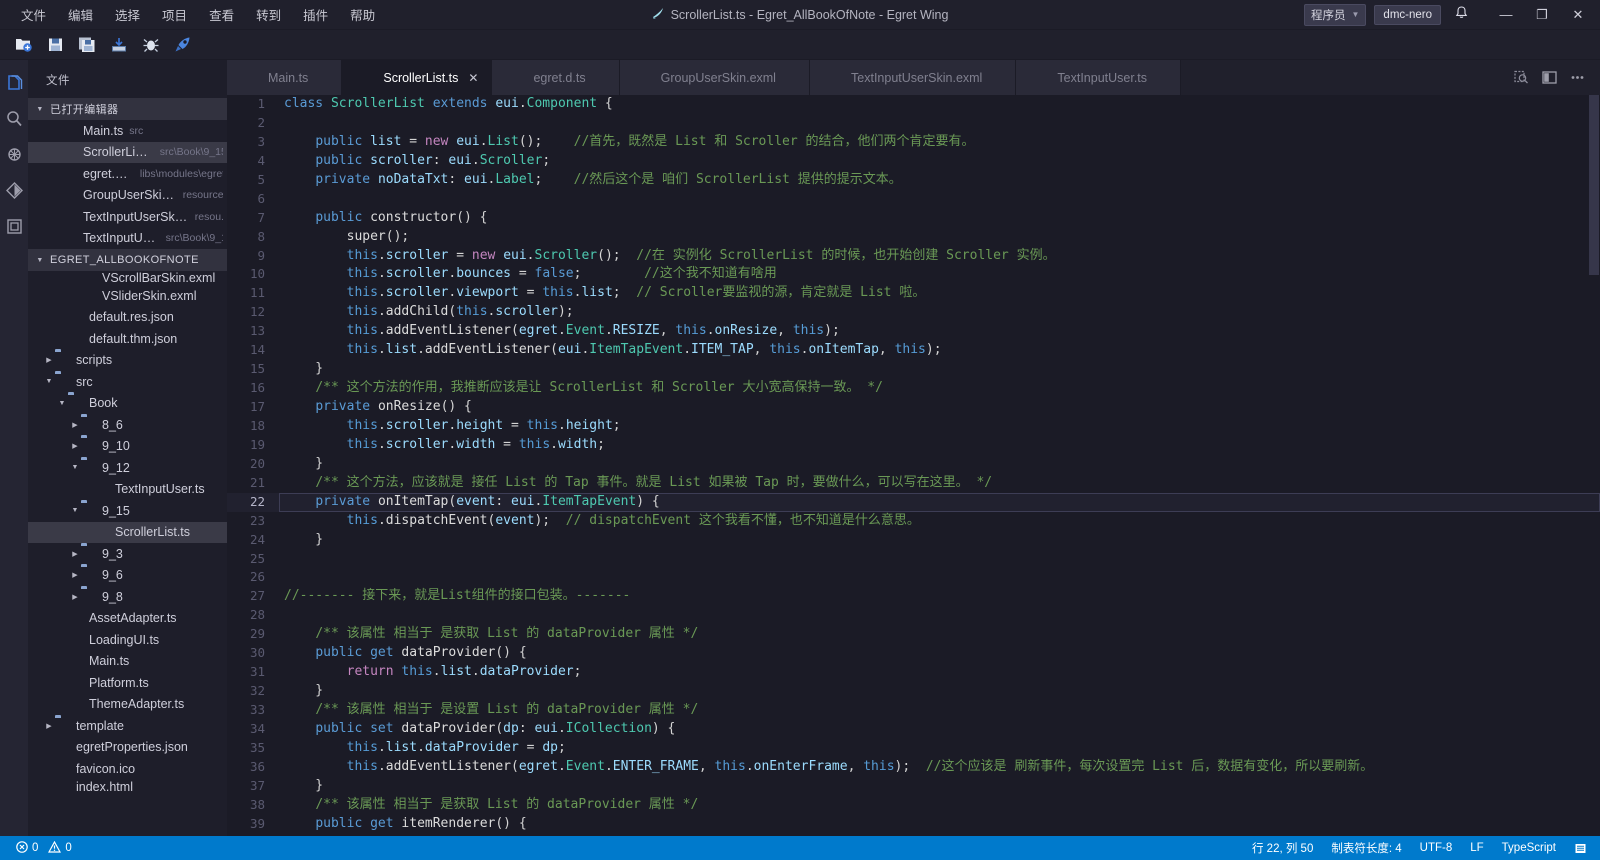  Describe the element at coordinates (1577, 78) in the screenshot. I see `more-actions-icon` at that location.